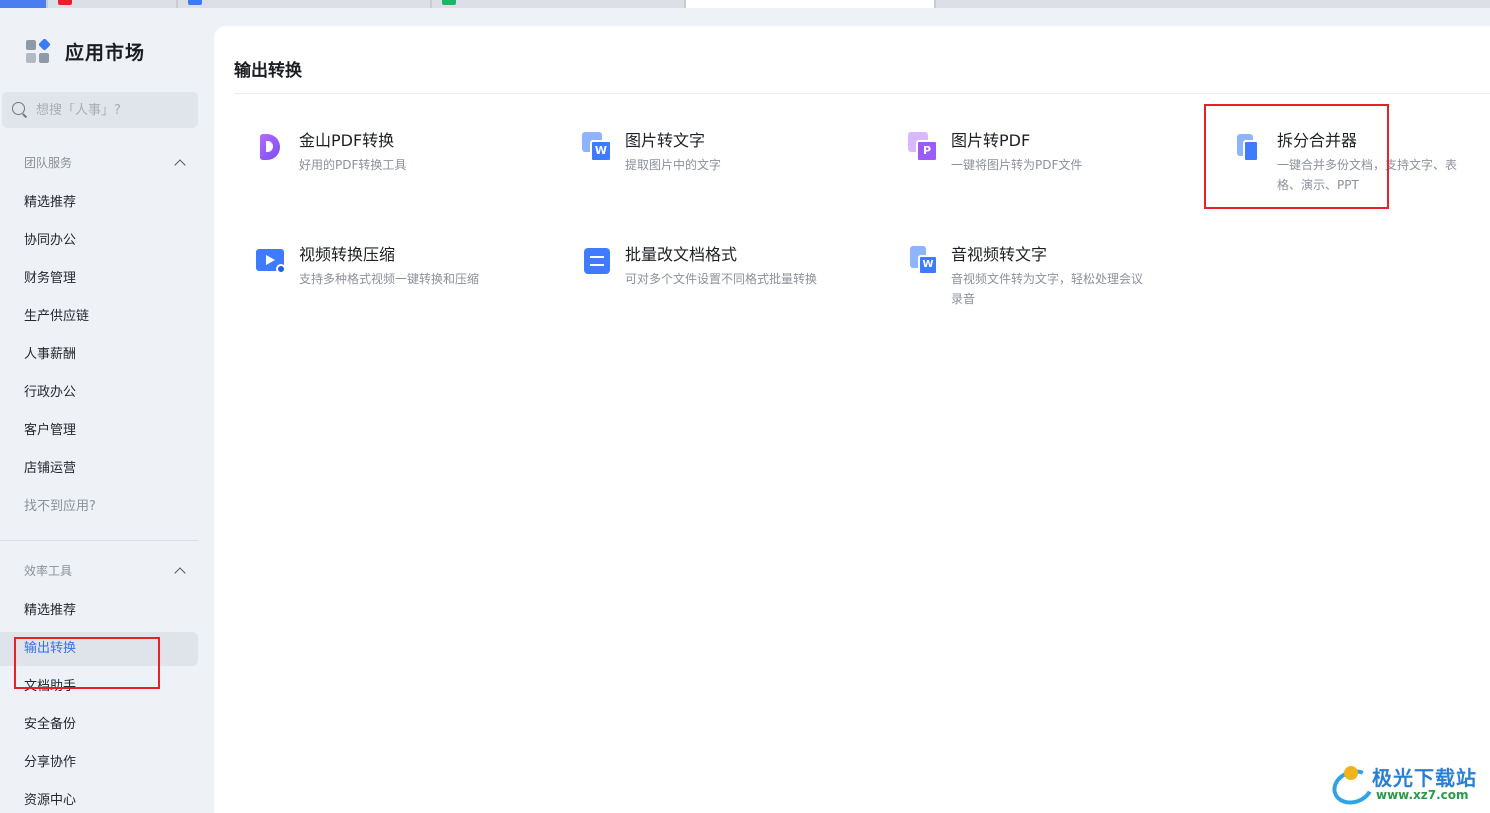 The width and height of the screenshot is (1490, 813). I want to click on app-name: 音视频转文字, so click(999, 254).